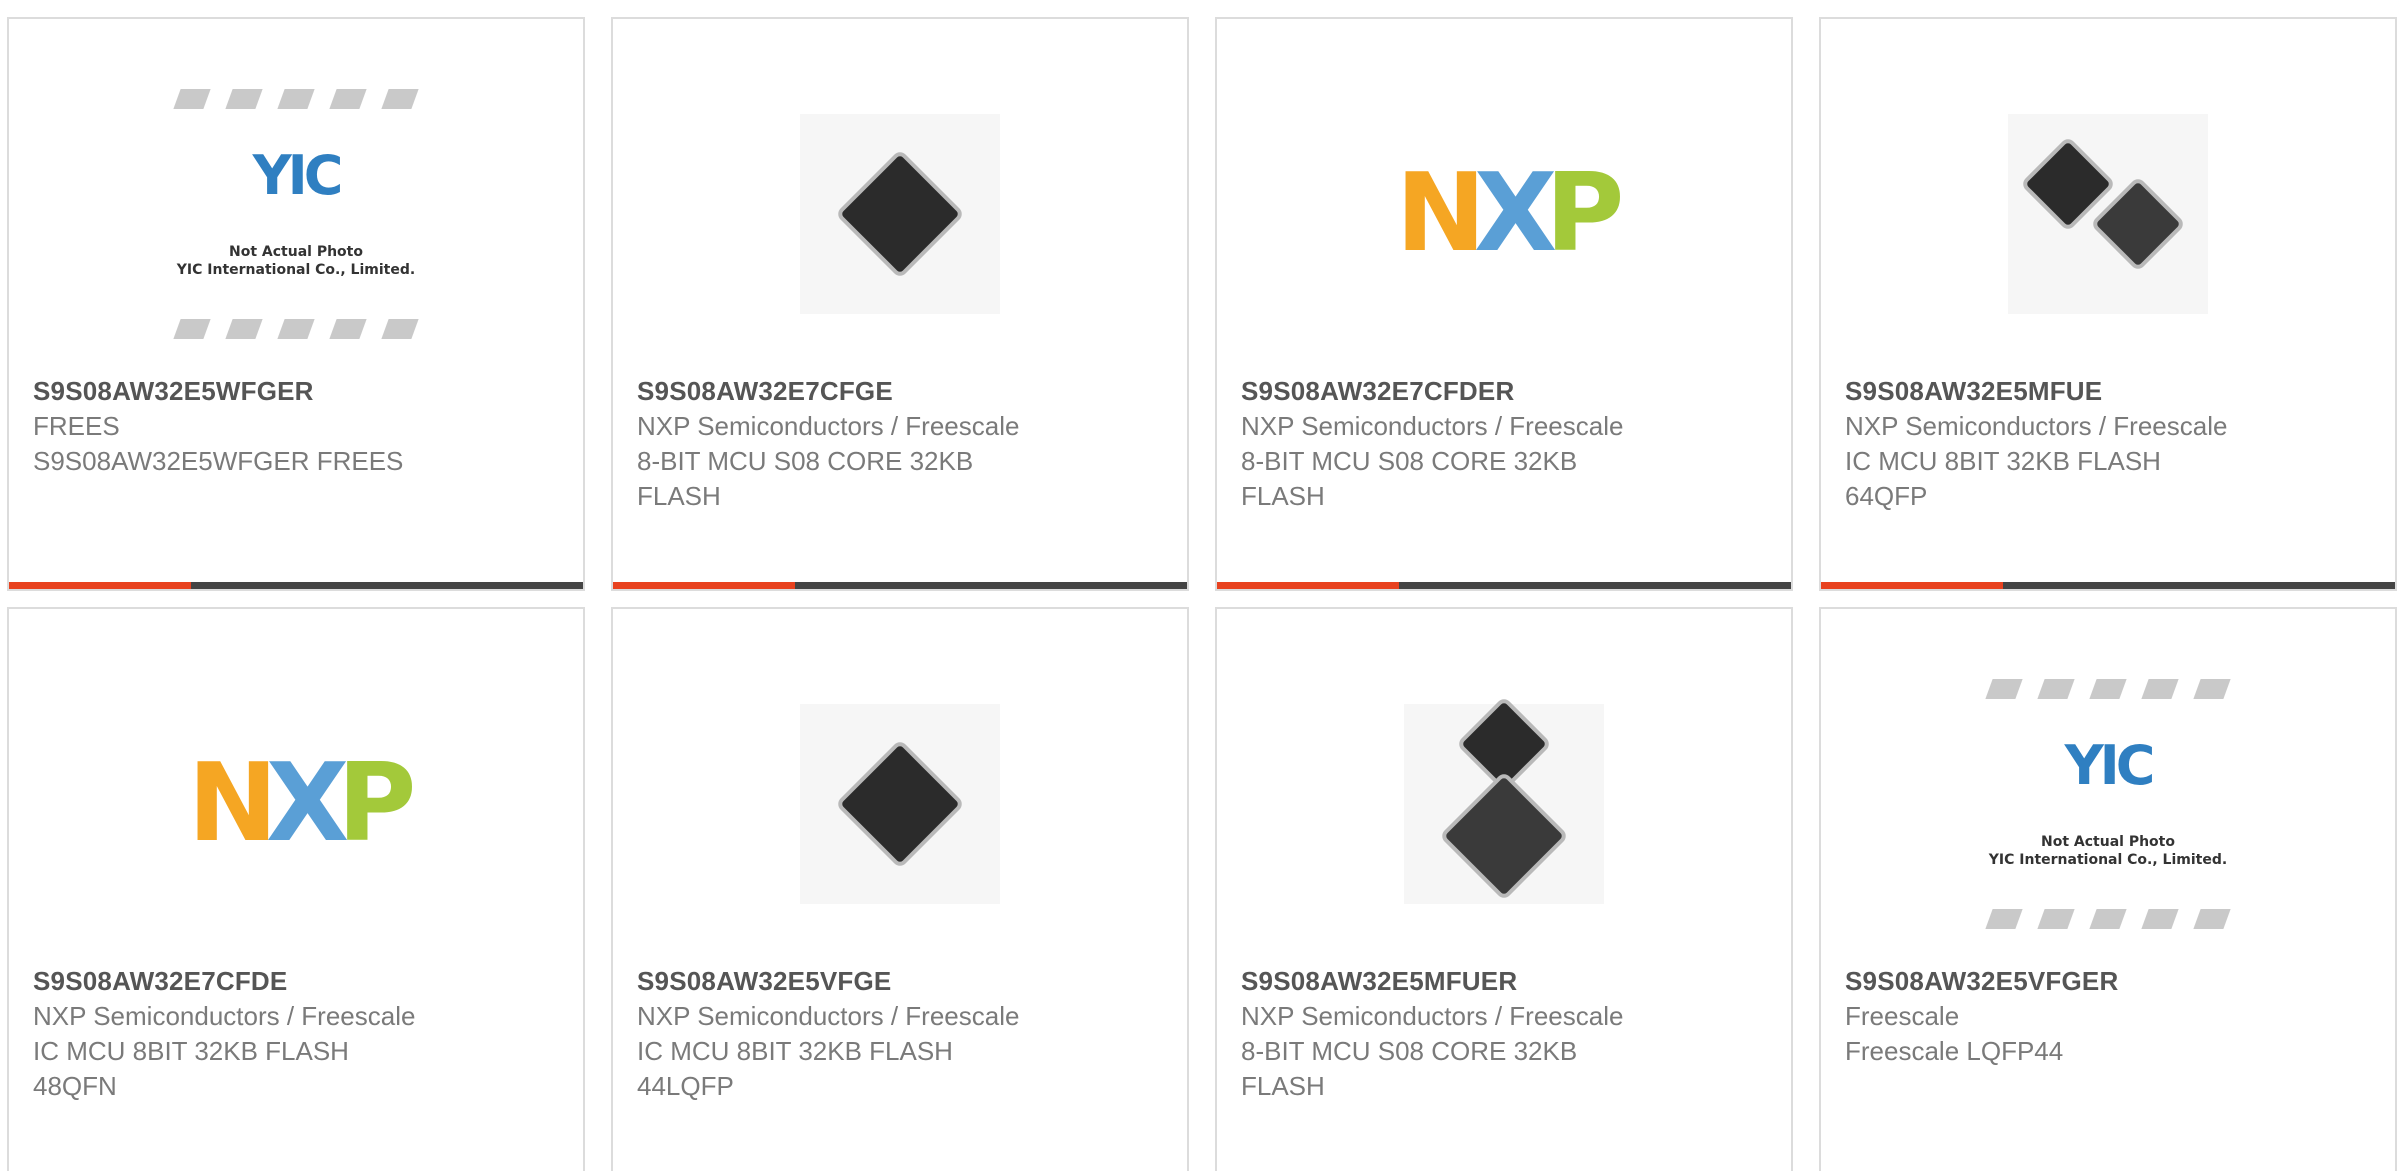  Describe the element at coordinates (1409, 478) in the screenshot. I see `description: 8-BIT MCU S08 CORE 32KB FLASH` at that location.